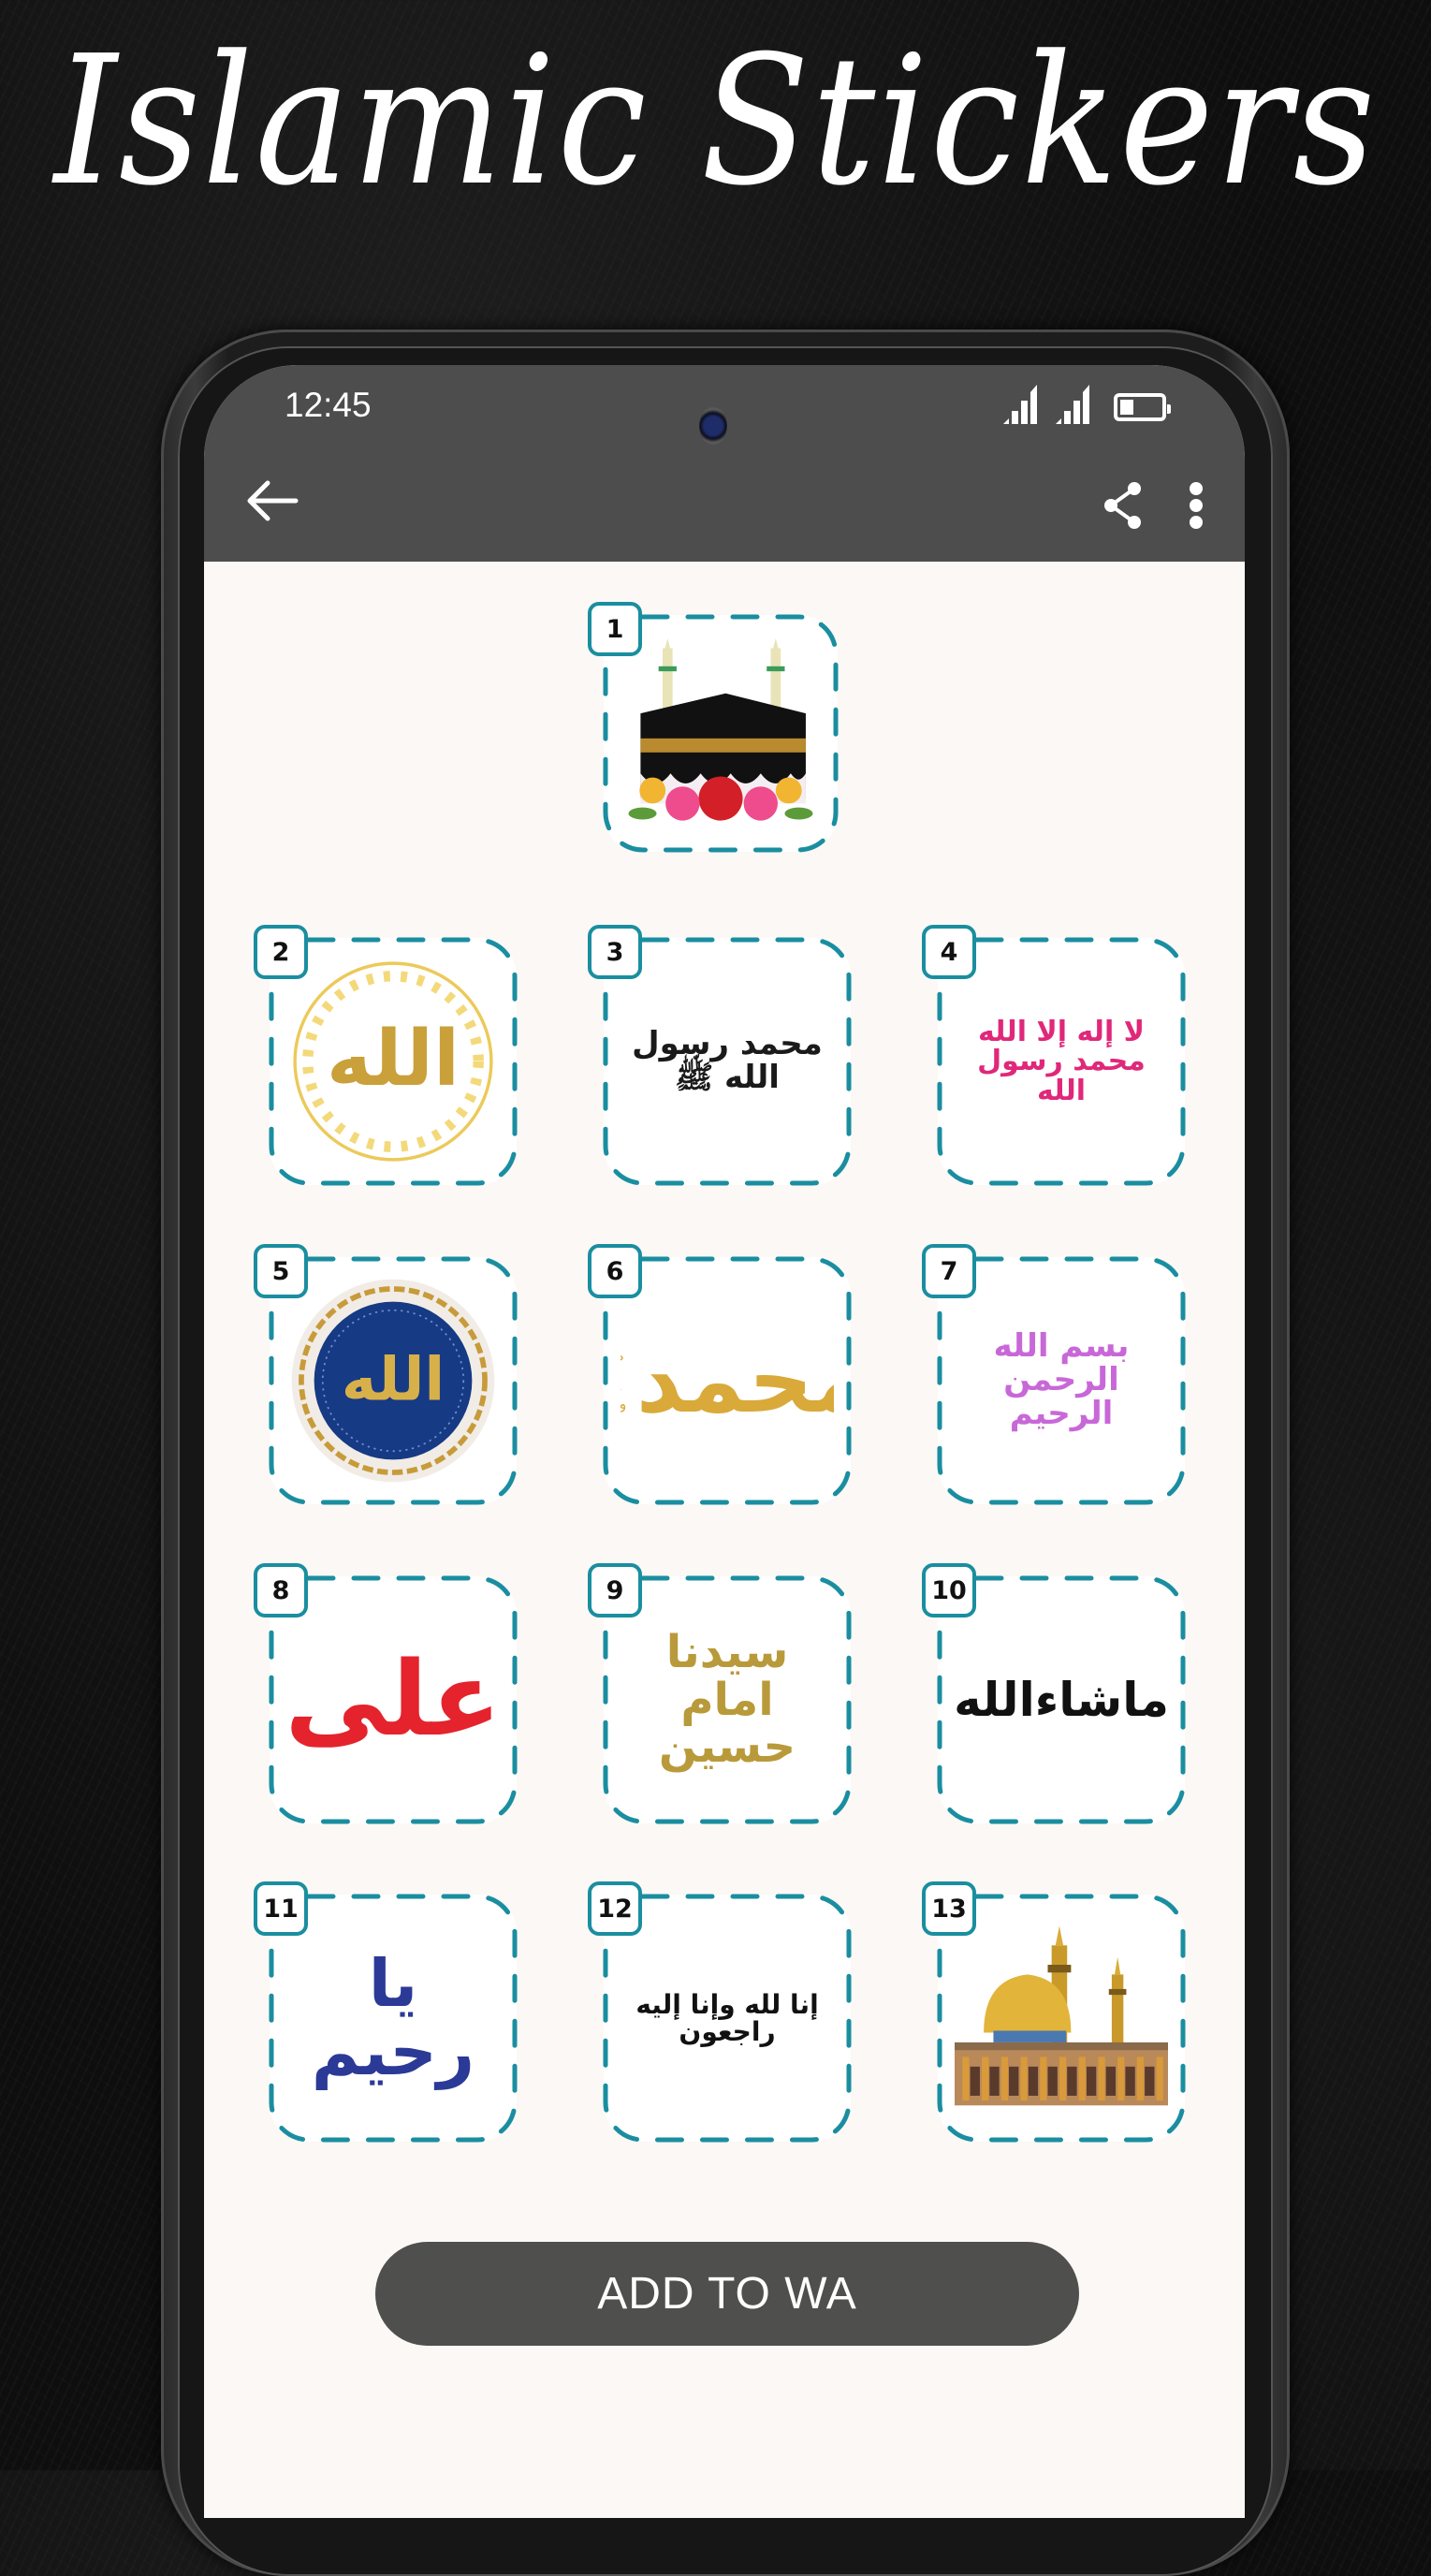  What do you see at coordinates (949, 1271) in the screenshot?
I see `sticker-number-badge: 7` at bounding box center [949, 1271].